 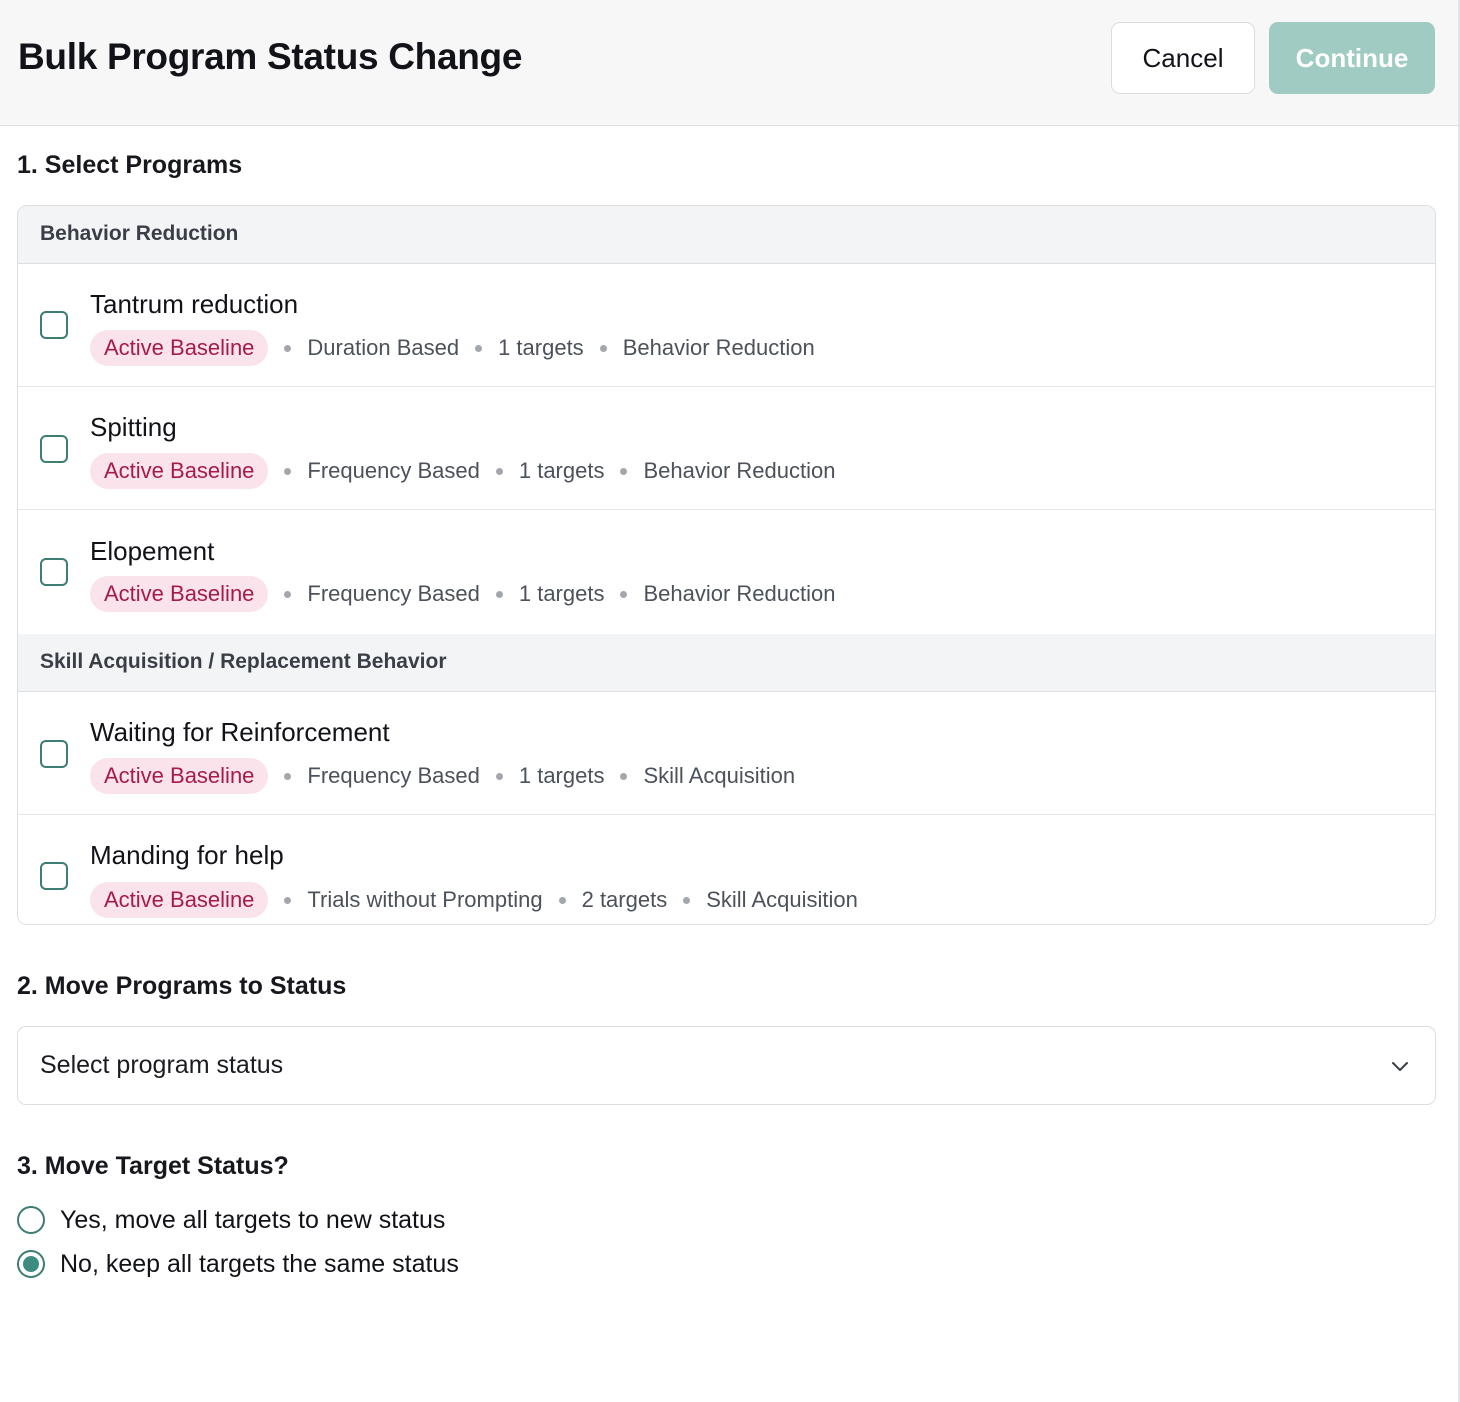 I want to click on radio-option-yes: Yes, move all targets to new status, so click(x=231, y=1220).